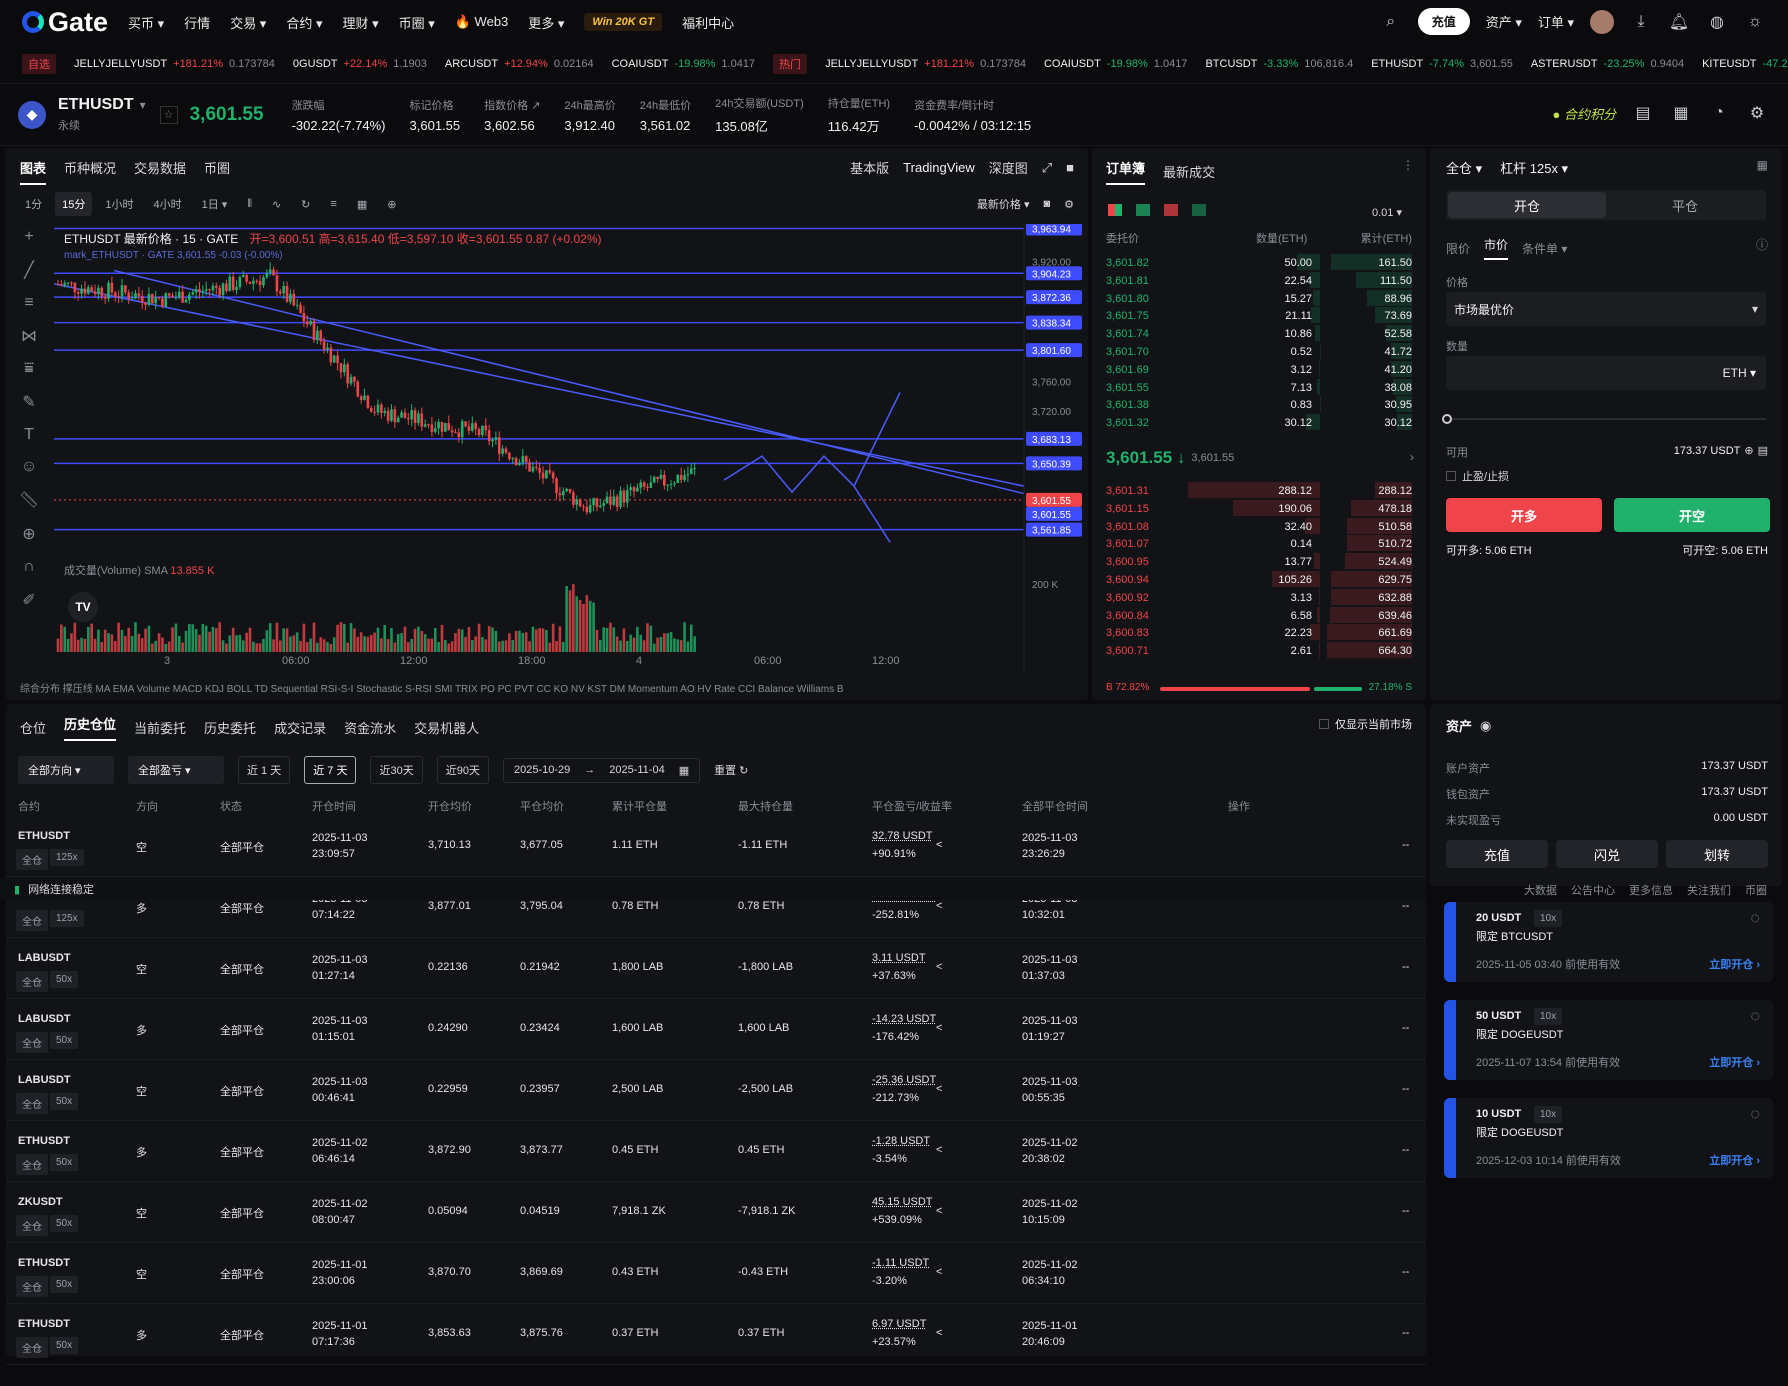 Image resolution: width=1788 pixels, height=1386 pixels. I want to click on nav-square: 币圈 ▾, so click(417, 22).